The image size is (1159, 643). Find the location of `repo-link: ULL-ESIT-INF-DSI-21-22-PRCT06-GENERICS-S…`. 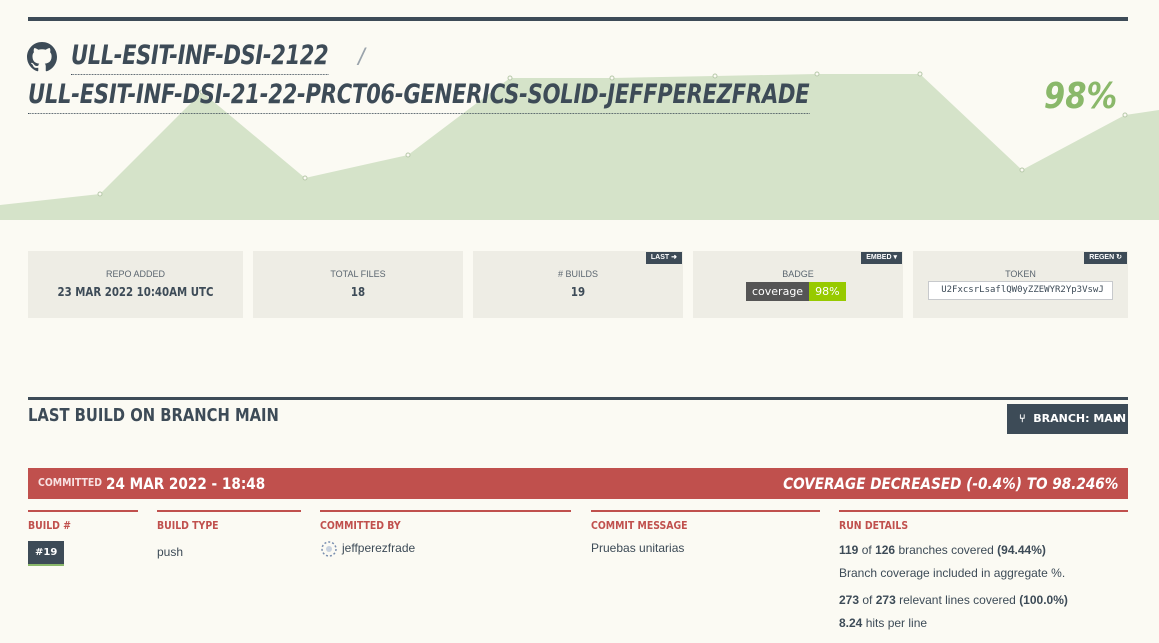

repo-link: ULL-ESIT-INF-DSI-21-22-PRCT06-GENERICS-S… is located at coordinates (419, 95).